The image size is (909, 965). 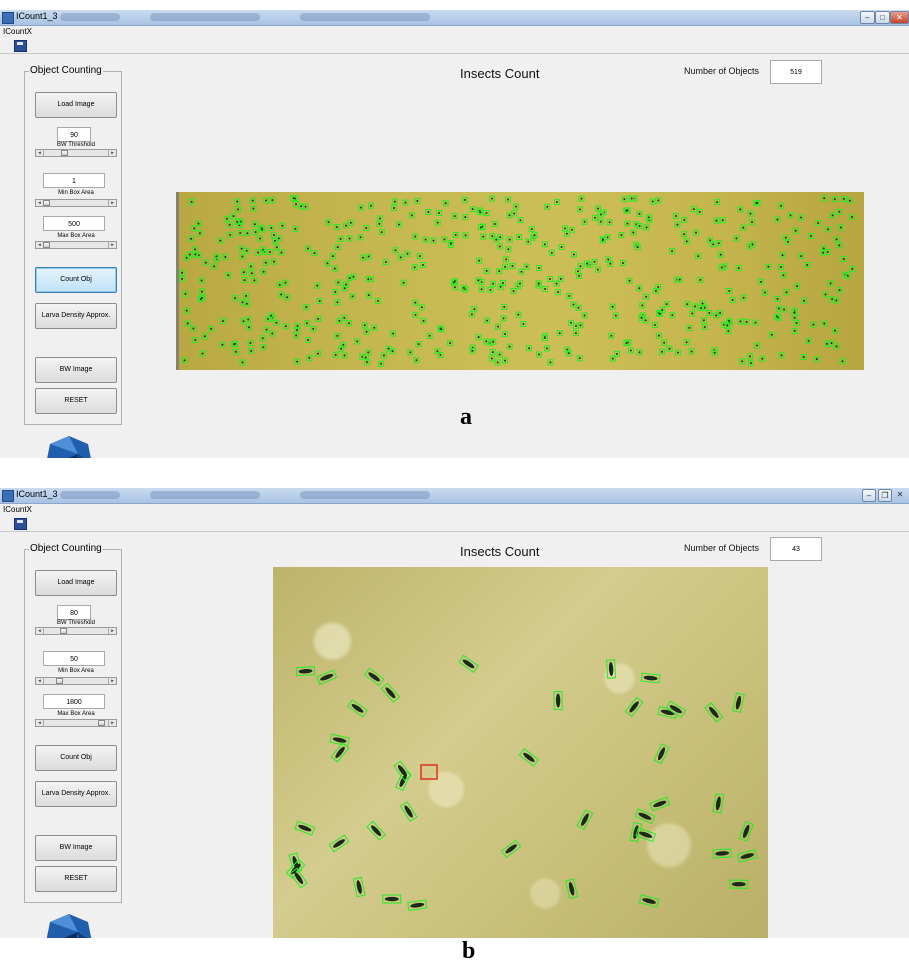 What do you see at coordinates (885, 495) in the screenshot?
I see `restore-icon: ❐` at bounding box center [885, 495].